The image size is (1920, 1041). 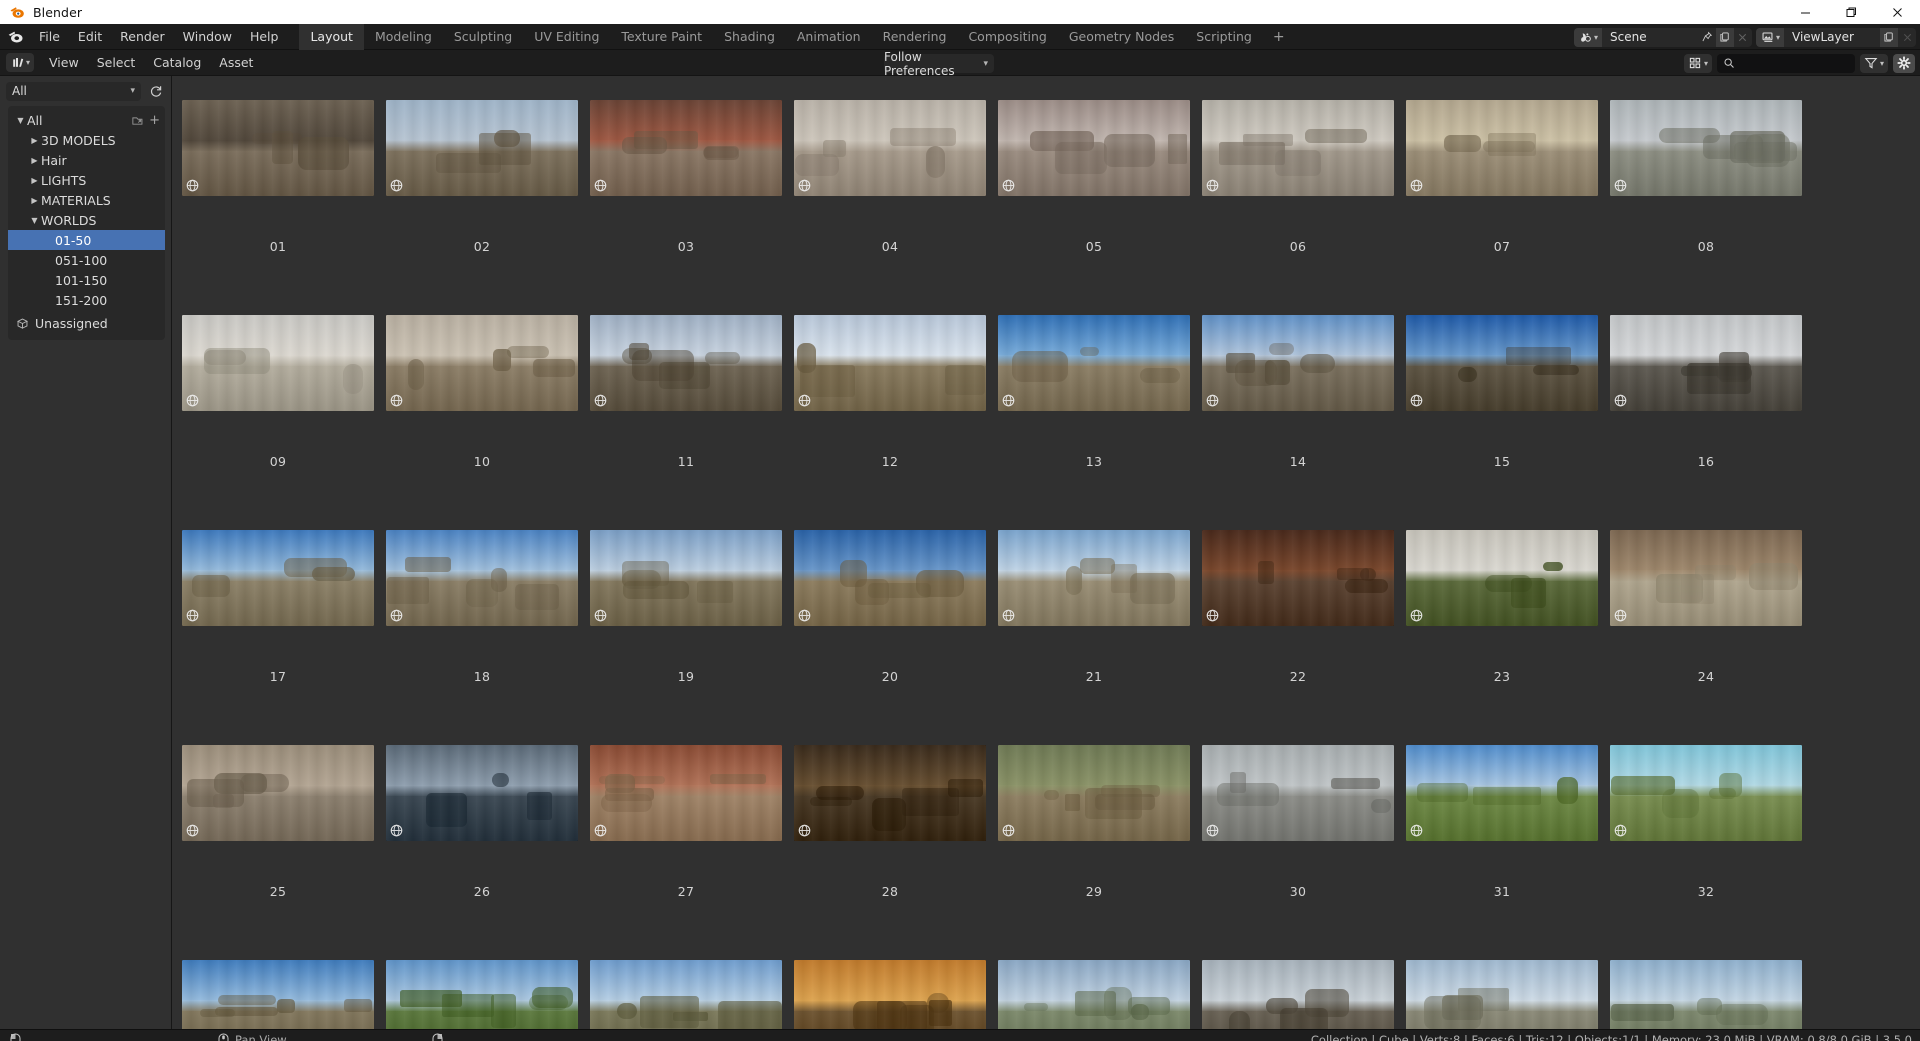 I want to click on asset-item: 33, so click(x=278, y=989).